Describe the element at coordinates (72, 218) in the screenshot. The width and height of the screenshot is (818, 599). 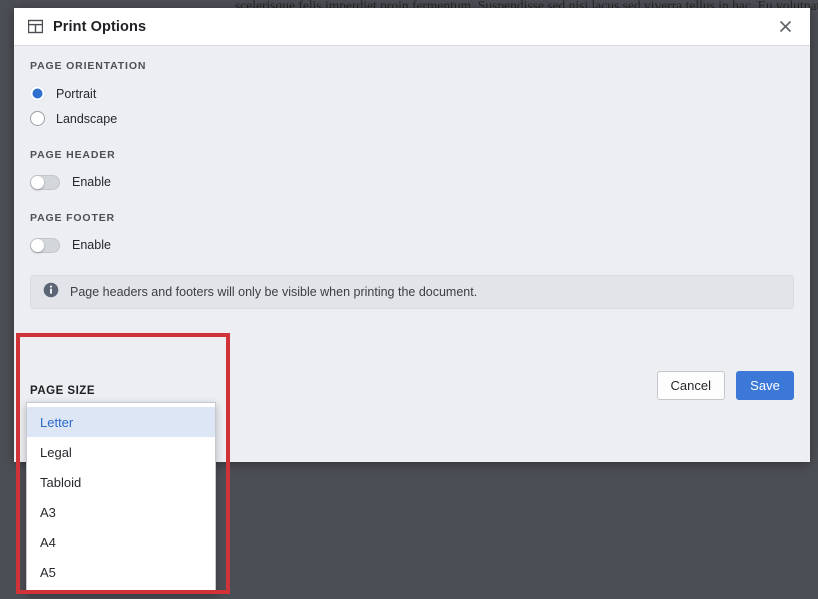
I see `page-footer-label: PAGE FOOTER` at that location.